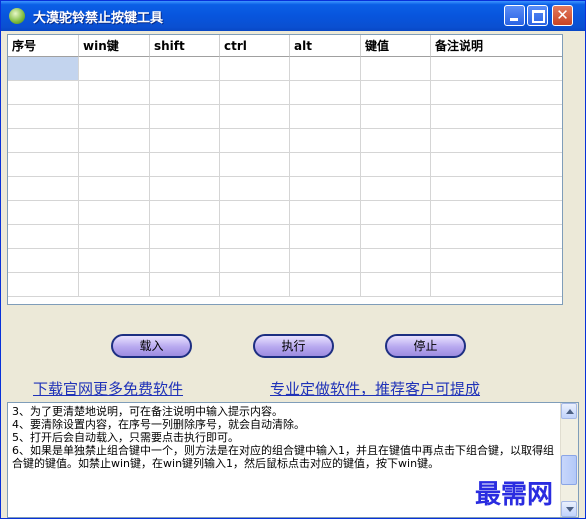 The height and width of the screenshot is (519, 586). Describe the element at coordinates (425, 346) in the screenshot. I see `stop-button: 停止` at that location.